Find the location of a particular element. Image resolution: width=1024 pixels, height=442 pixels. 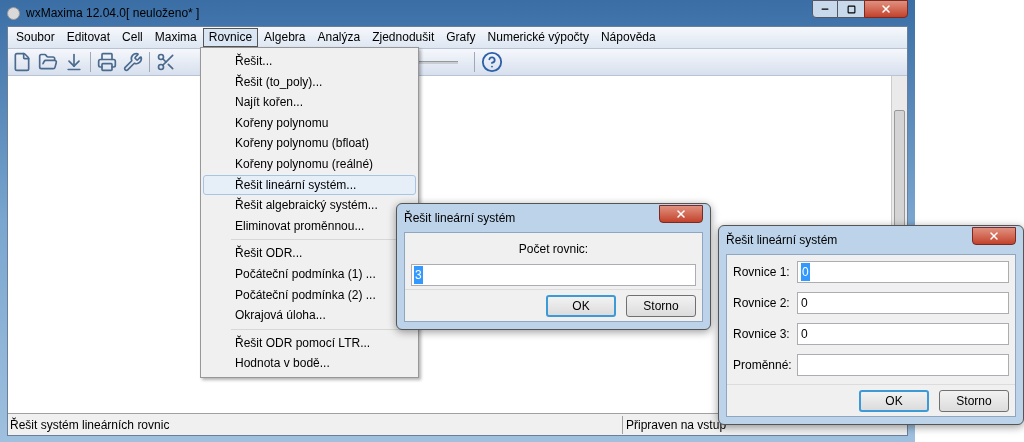

field-label: Proměnné: is located at coordinates (763, 365).